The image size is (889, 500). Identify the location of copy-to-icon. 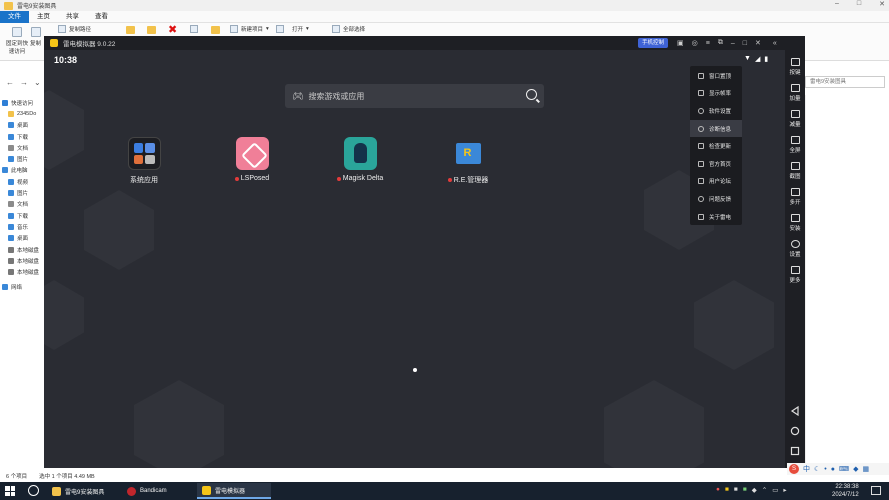
(151, 30).